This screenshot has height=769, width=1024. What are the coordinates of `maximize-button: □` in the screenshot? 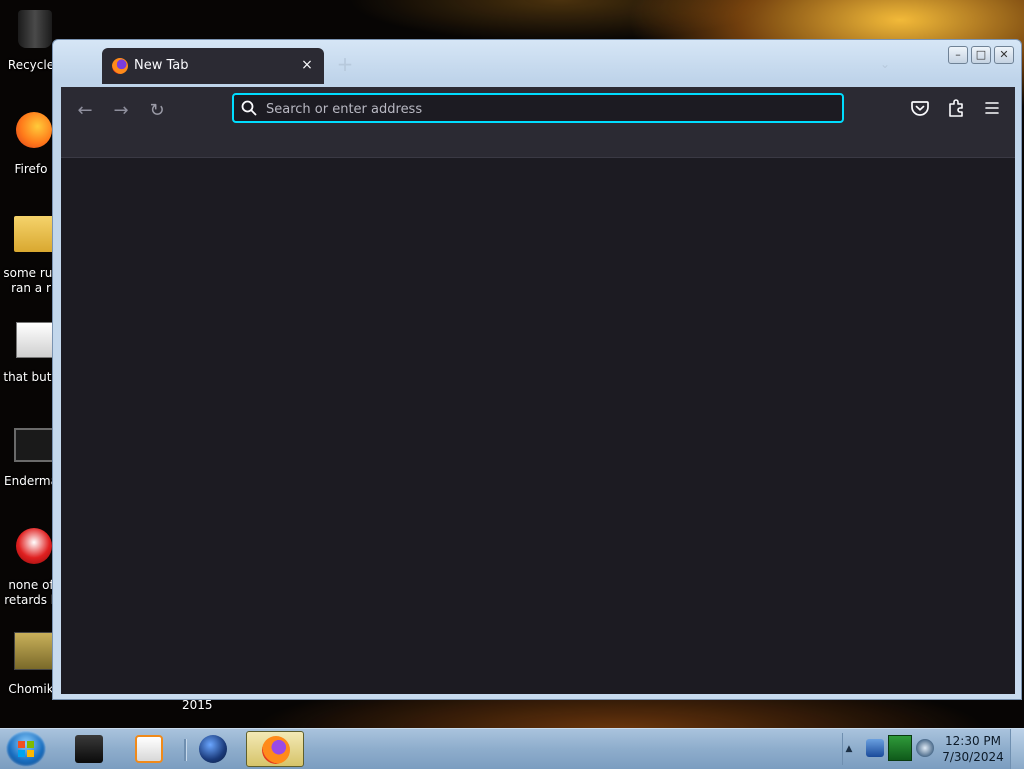 It's located at (981, 55).